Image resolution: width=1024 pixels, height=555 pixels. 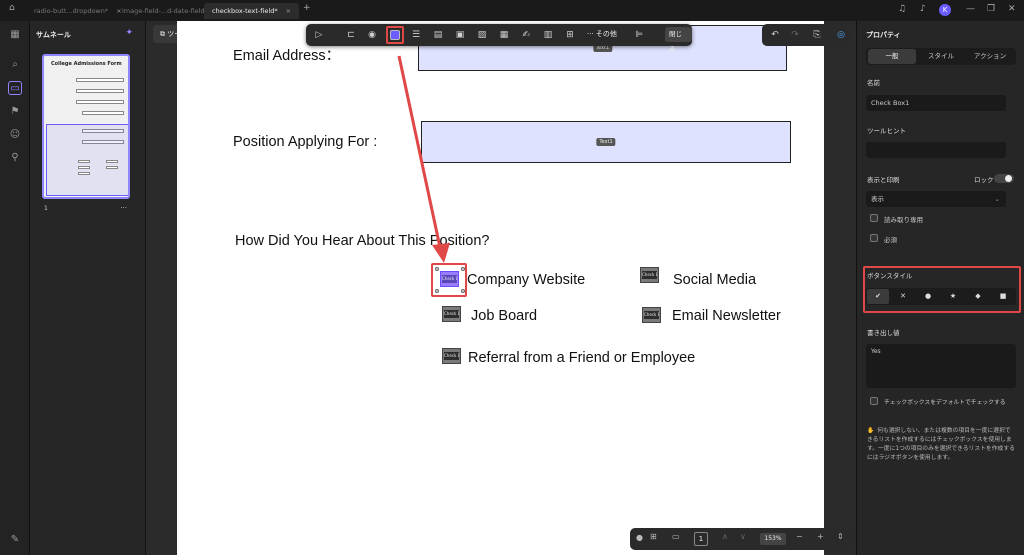 I want to click on signature-icon: ✍, so click(x=526, y=35).